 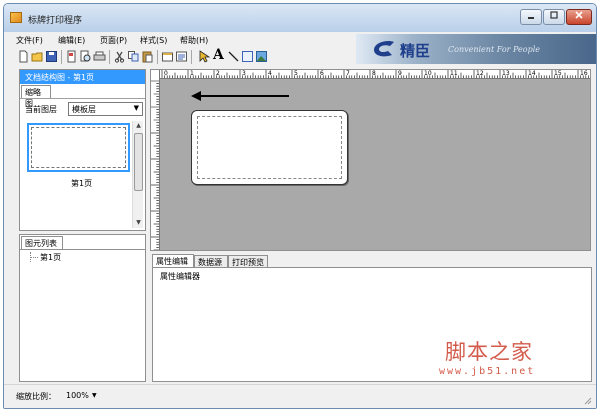 I want to click on copy-icon, so click(x=133, y=56).